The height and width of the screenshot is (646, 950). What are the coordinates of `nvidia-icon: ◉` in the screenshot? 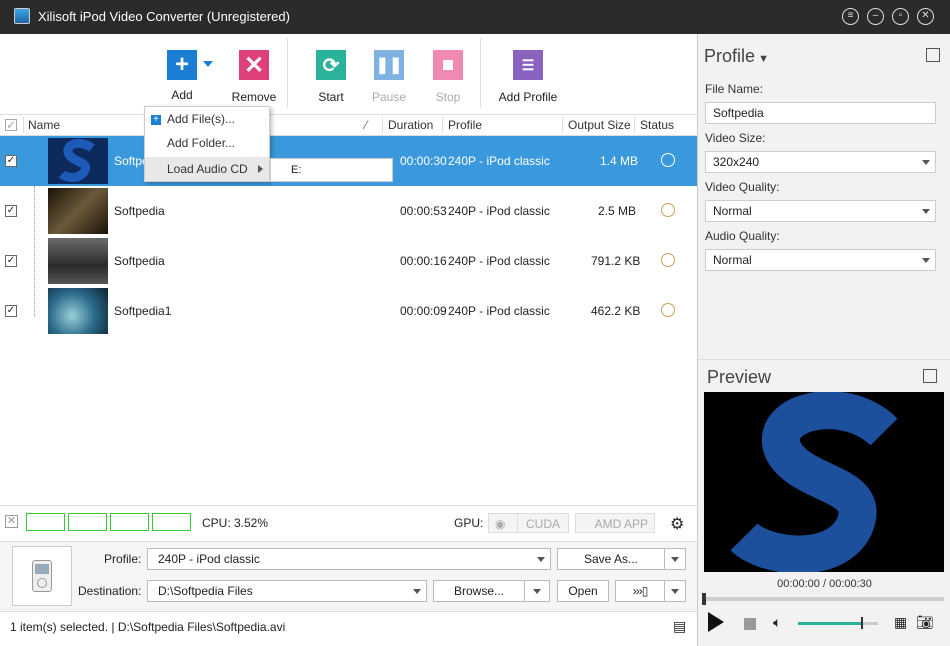 It's located at (503, 523).